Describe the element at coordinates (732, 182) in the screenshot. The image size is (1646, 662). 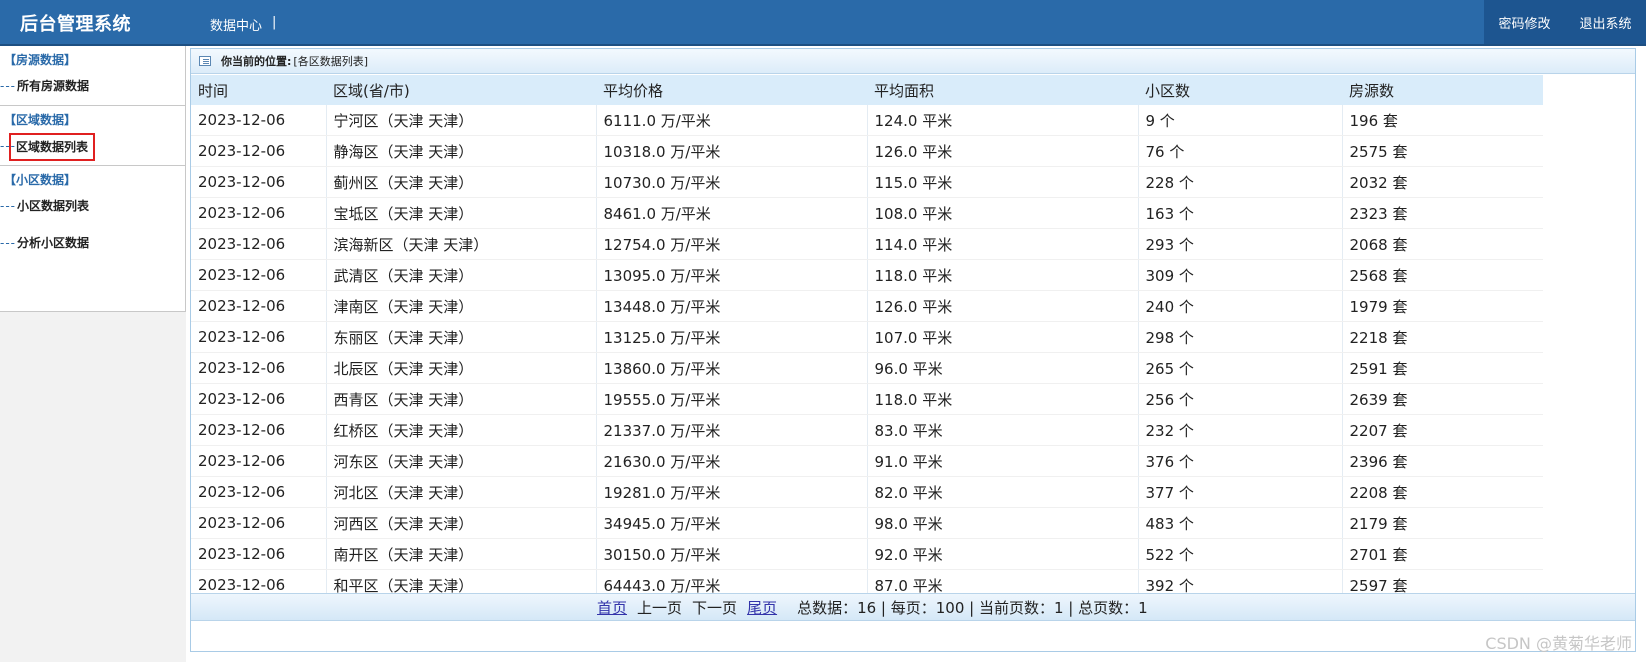
I see `table-cell: 10730.0 万/平米` at that location.